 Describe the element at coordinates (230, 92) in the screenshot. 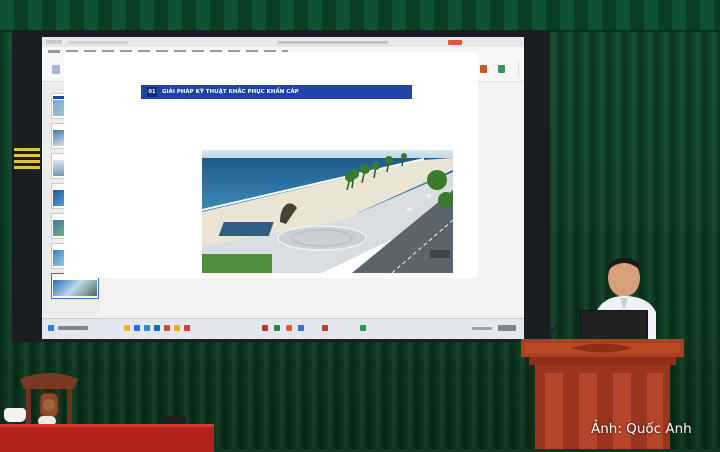

I see `slide-title: GIẢI PHÁP KỸ THUẬT KHẮC PHỤC KHẨN CẤP` at that location.